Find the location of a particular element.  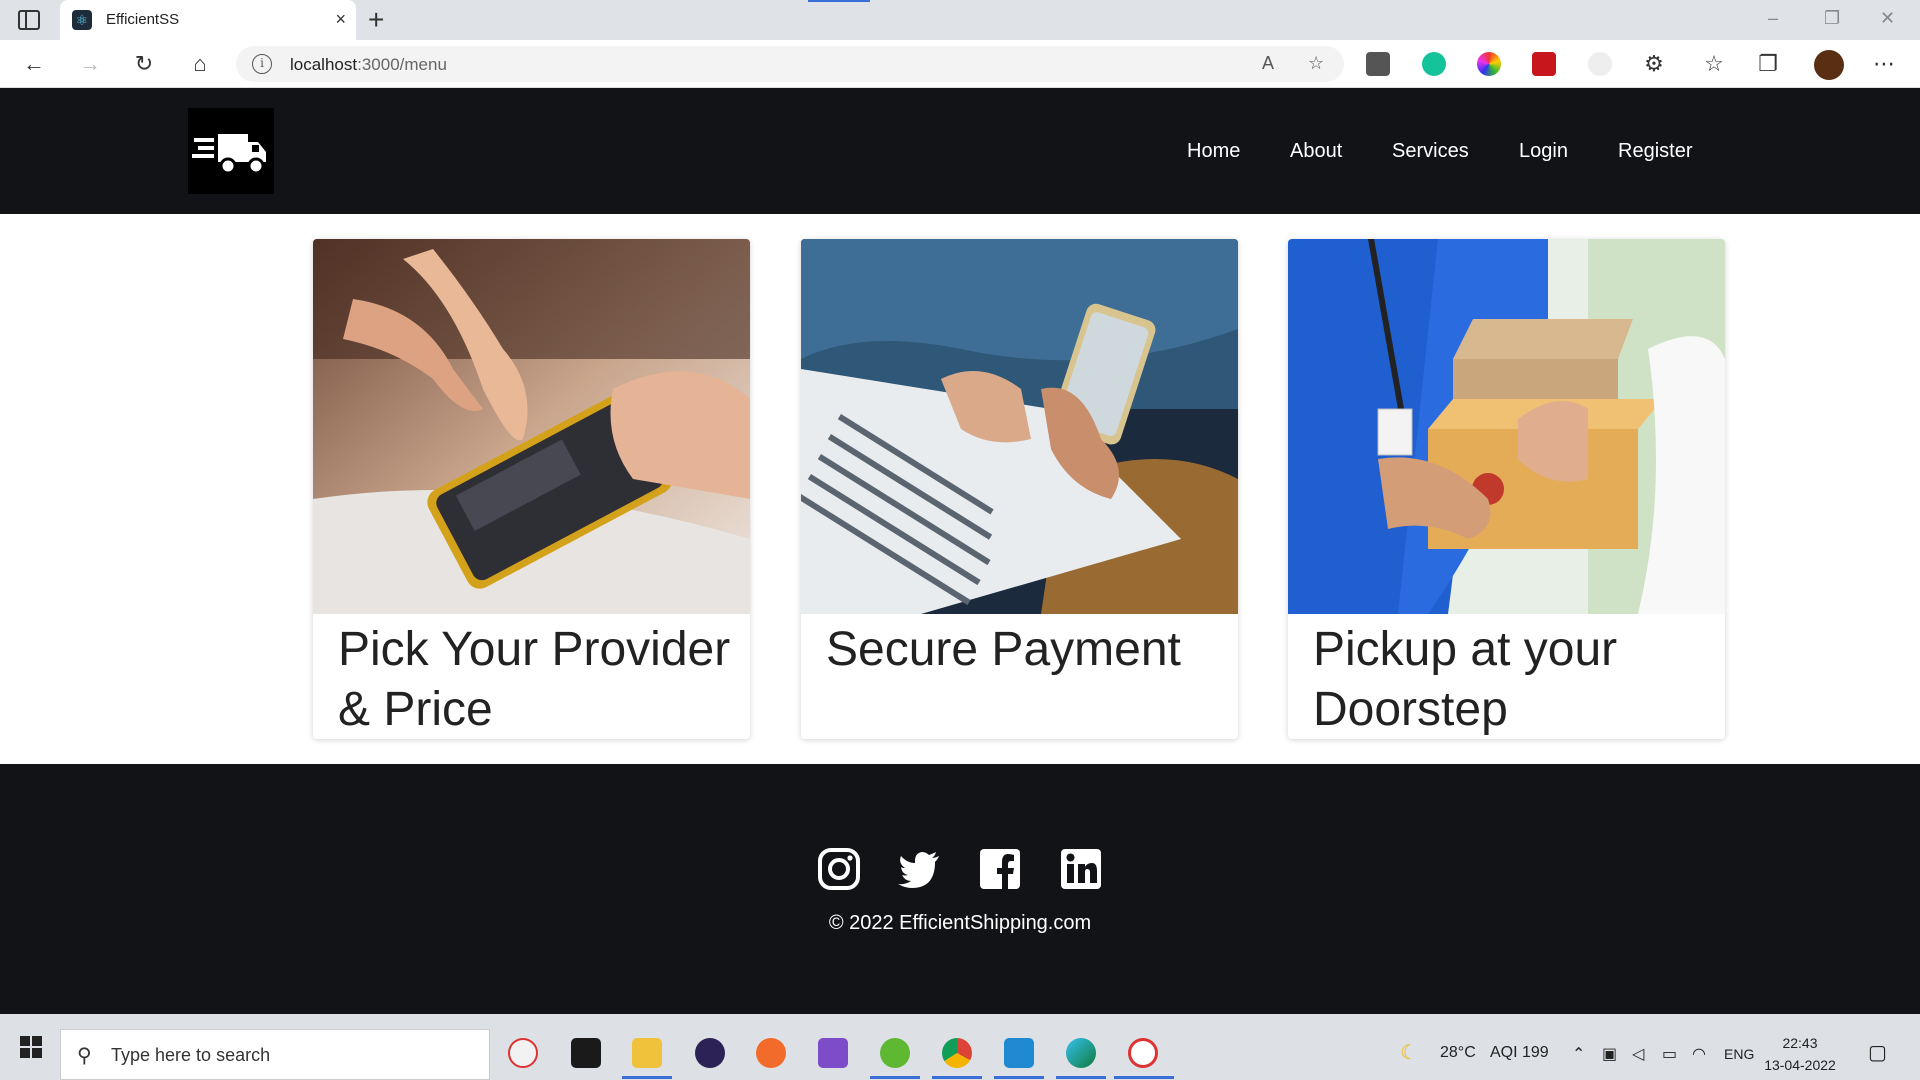

close-window-icon: ✕ is located at coordinates (1887, 18).